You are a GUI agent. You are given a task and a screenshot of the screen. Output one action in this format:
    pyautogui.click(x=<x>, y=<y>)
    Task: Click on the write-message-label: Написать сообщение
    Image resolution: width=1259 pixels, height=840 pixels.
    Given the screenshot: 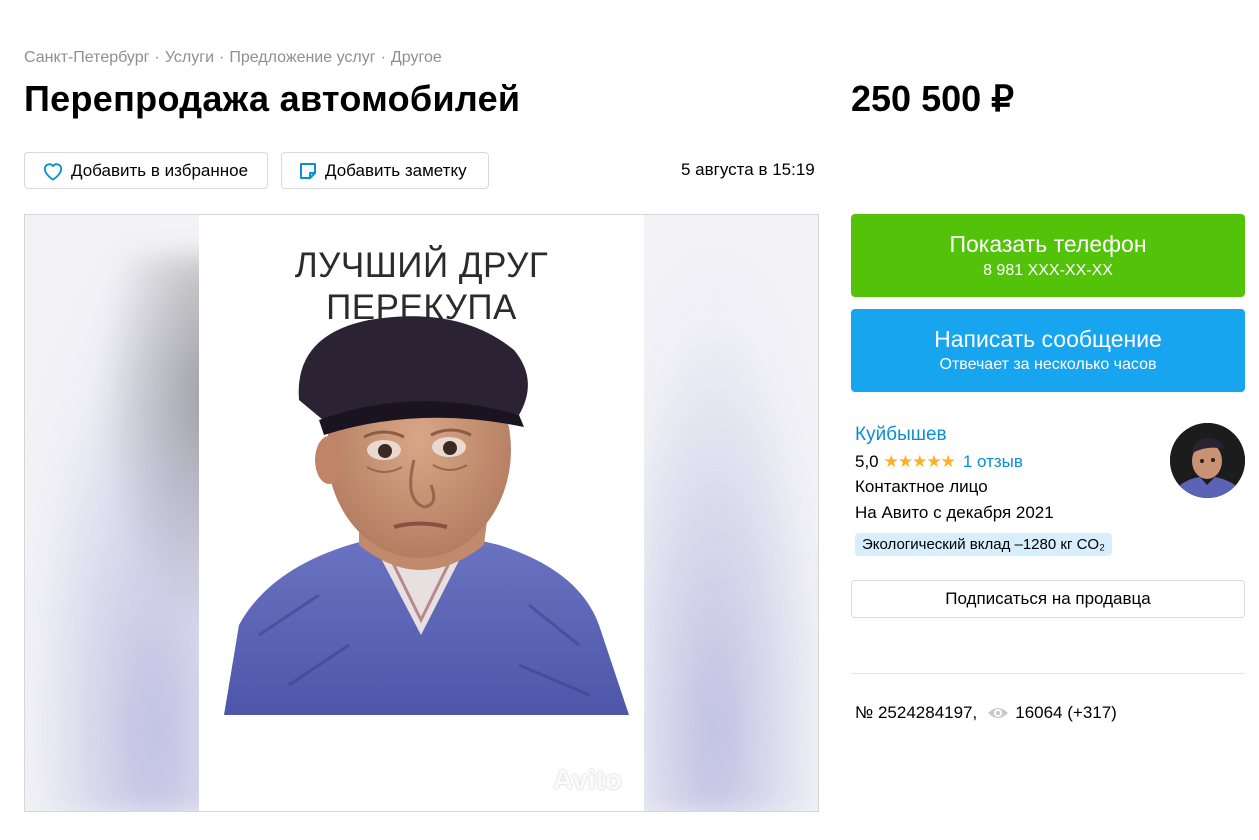 What is the action you would take?
    pyautogui.click(x=1048, y=339)
    